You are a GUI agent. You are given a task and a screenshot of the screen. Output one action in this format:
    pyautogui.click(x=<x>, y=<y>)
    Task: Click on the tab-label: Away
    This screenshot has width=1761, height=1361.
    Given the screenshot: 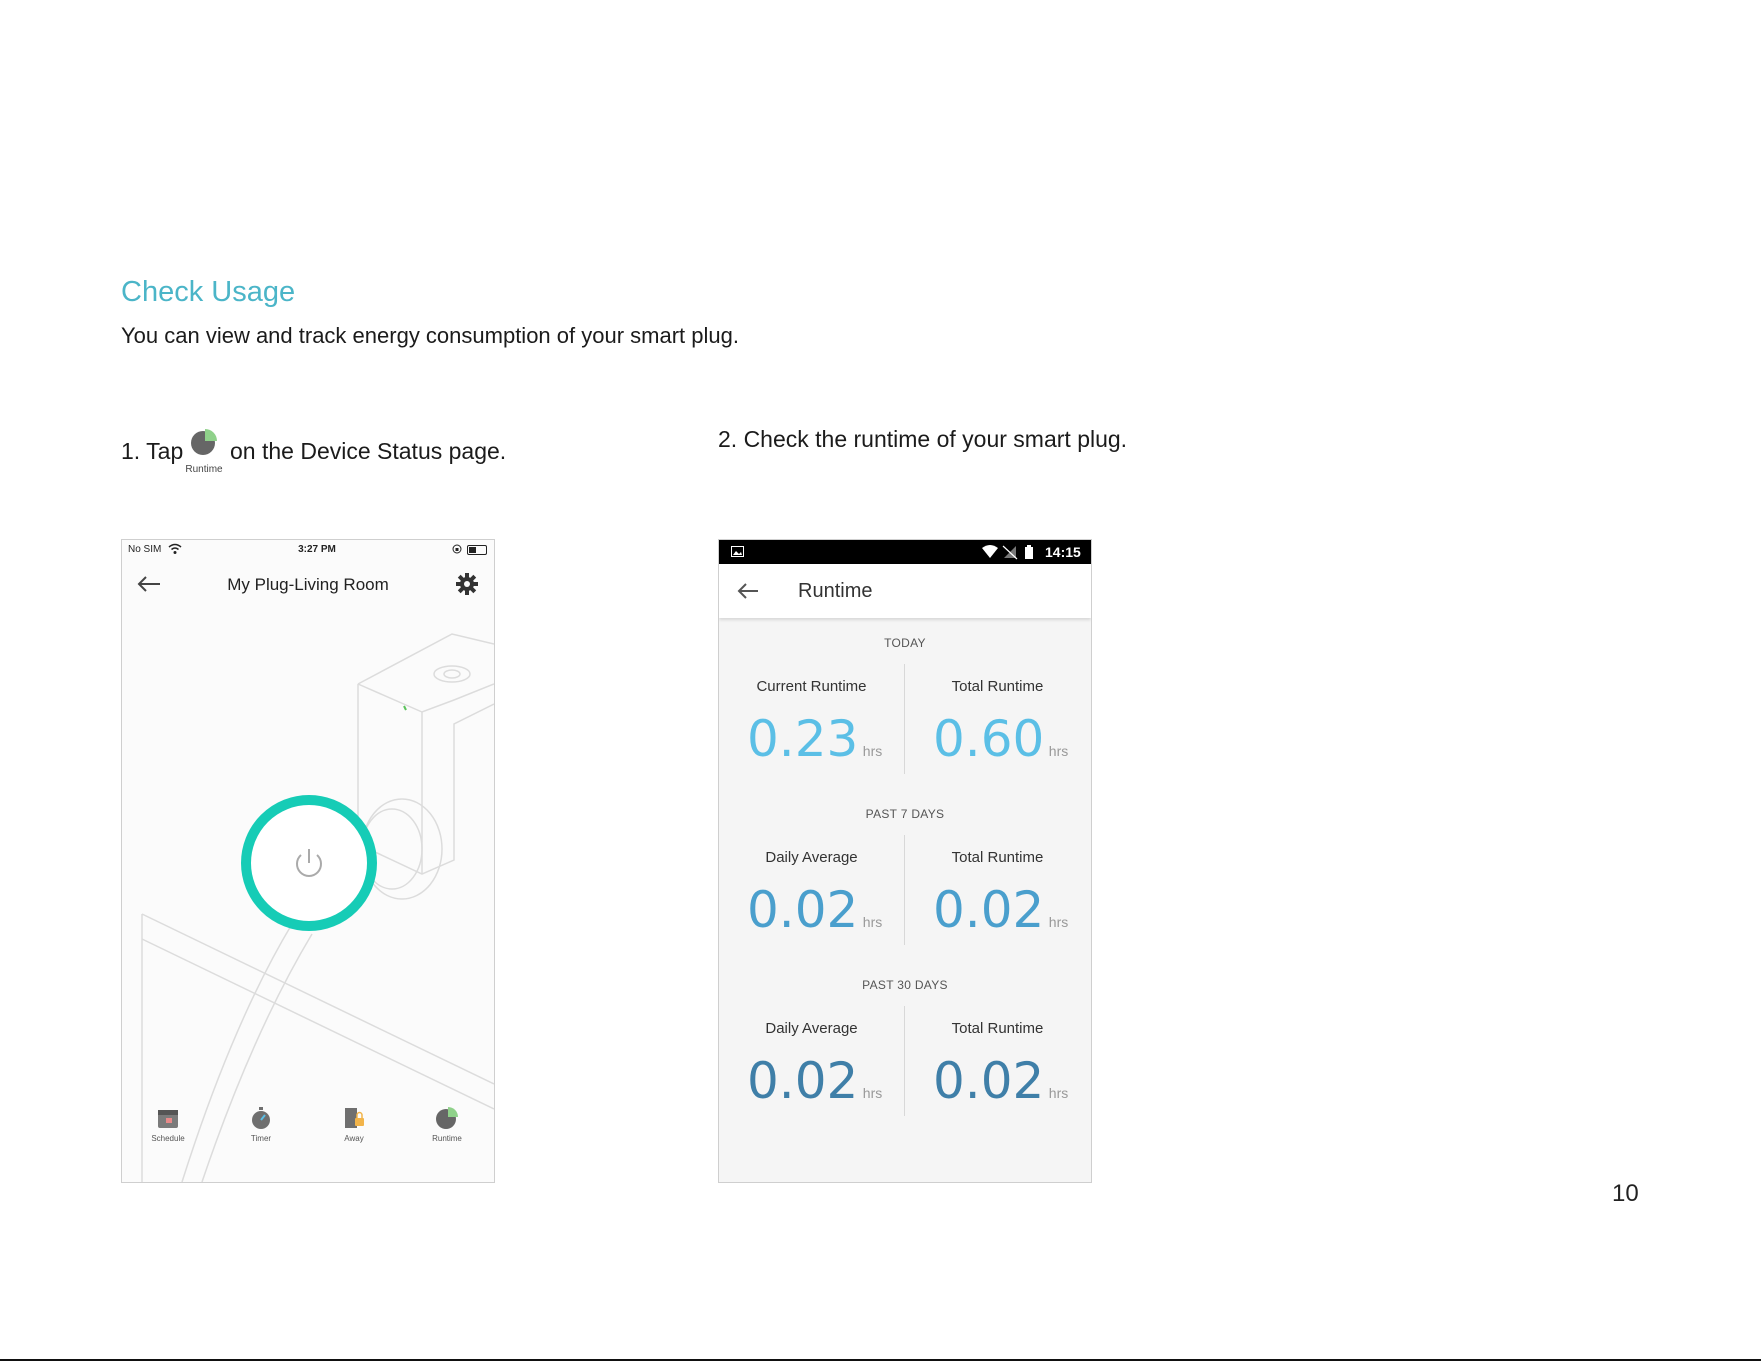 What is the action you would take?
    pyautogui.click(x=354, y=1138)
    